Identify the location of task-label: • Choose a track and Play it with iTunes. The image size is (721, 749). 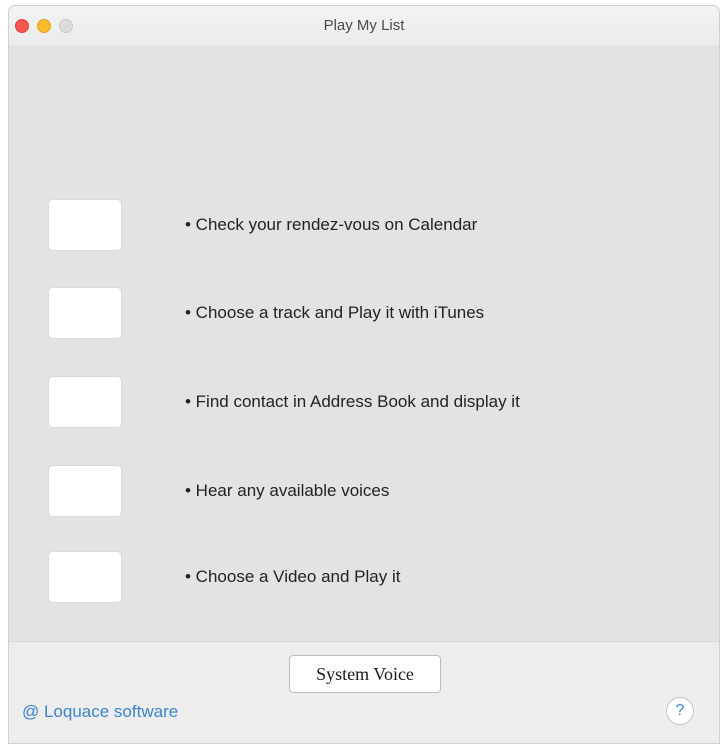
(335, 312).